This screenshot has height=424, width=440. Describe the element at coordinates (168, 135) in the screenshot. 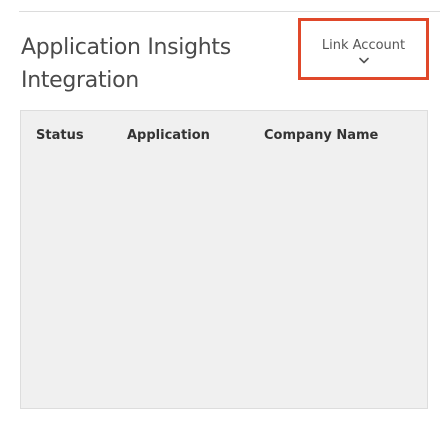

I see `column-header-application: Application` at that location.